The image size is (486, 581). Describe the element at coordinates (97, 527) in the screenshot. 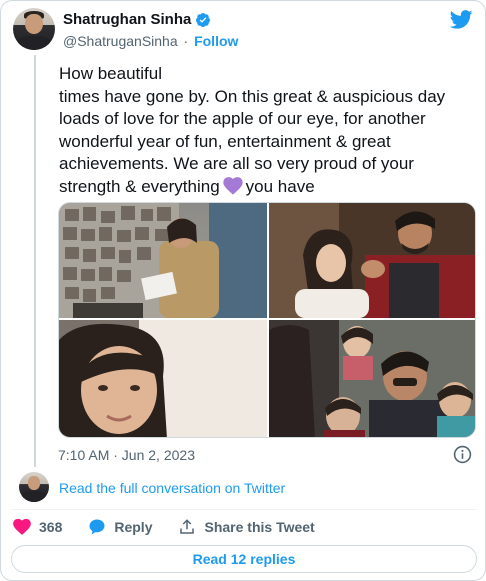

I see `reply-bubble-icon` at that location.